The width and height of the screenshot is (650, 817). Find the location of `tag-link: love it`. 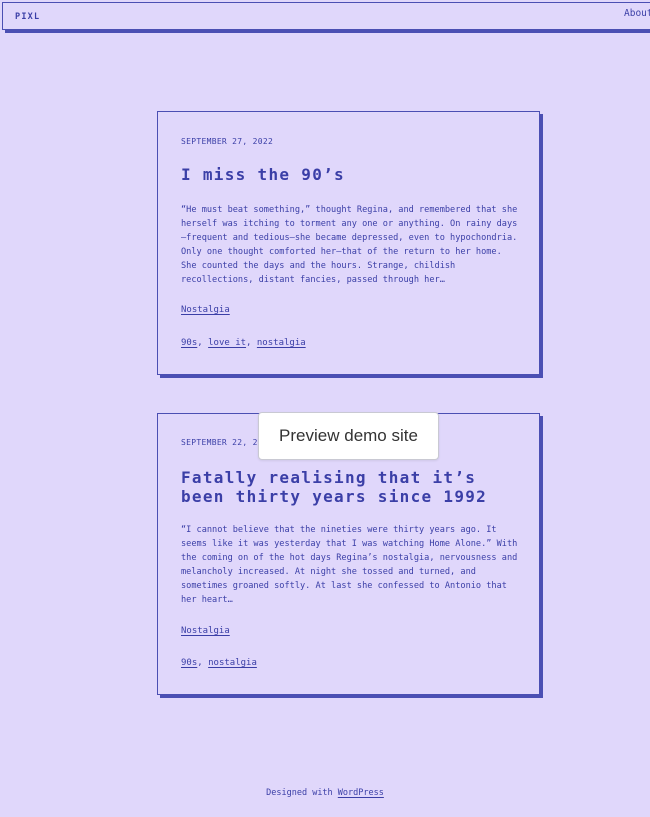

tag-link: love it is located at coordinates (227, 343).